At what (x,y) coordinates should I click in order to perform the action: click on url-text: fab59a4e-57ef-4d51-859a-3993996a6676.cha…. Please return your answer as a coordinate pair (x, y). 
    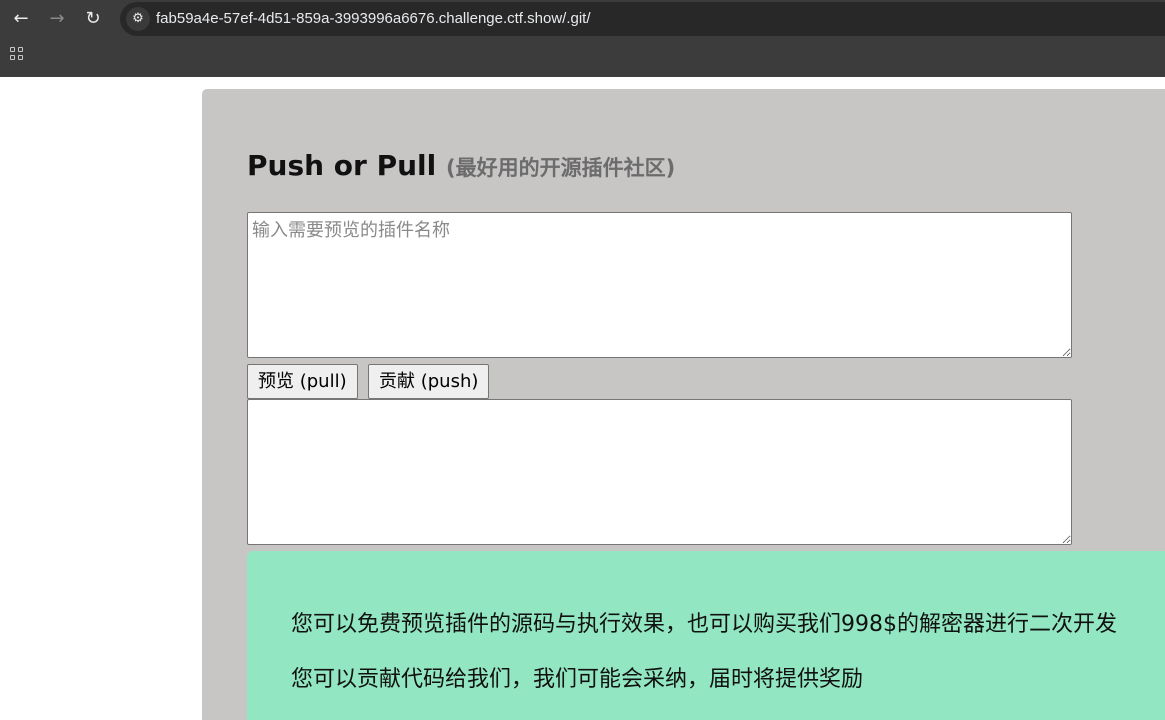
    Looking at the image, I should click on (373, 19).